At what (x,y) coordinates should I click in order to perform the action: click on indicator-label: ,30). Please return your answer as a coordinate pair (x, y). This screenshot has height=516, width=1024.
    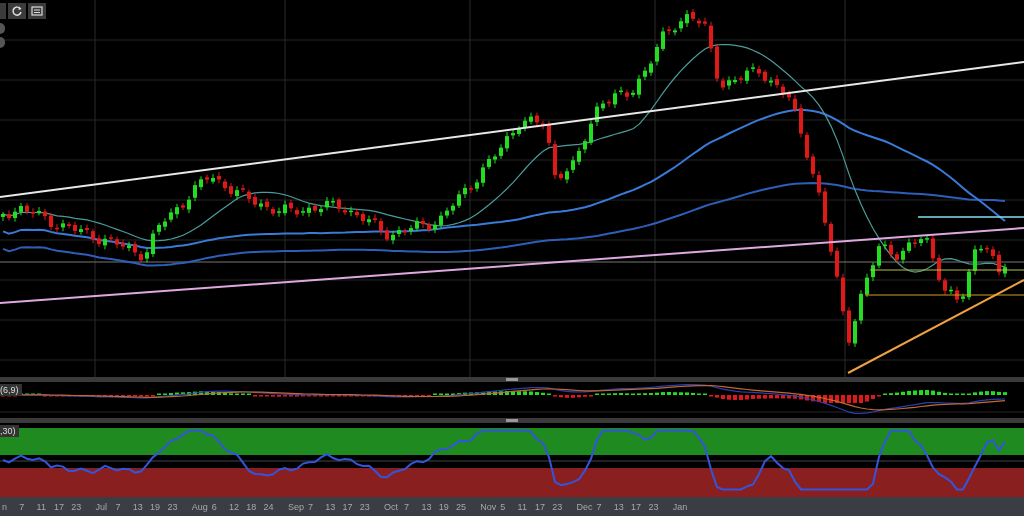
    Looking at the image, I should click on (9, 431).